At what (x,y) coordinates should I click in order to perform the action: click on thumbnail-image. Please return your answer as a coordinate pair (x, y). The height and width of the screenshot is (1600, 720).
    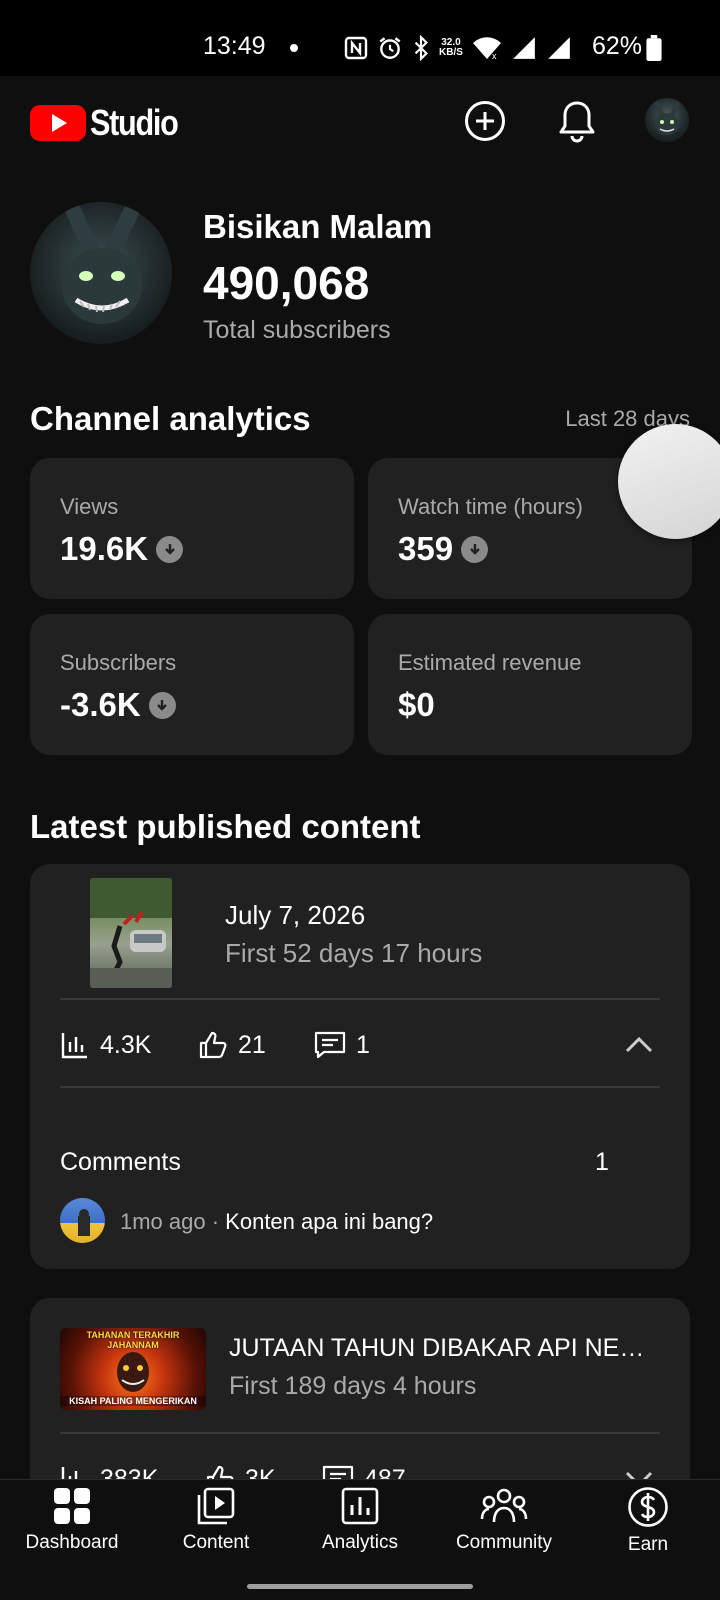
    Looking at the image, I should click on (131, 933).